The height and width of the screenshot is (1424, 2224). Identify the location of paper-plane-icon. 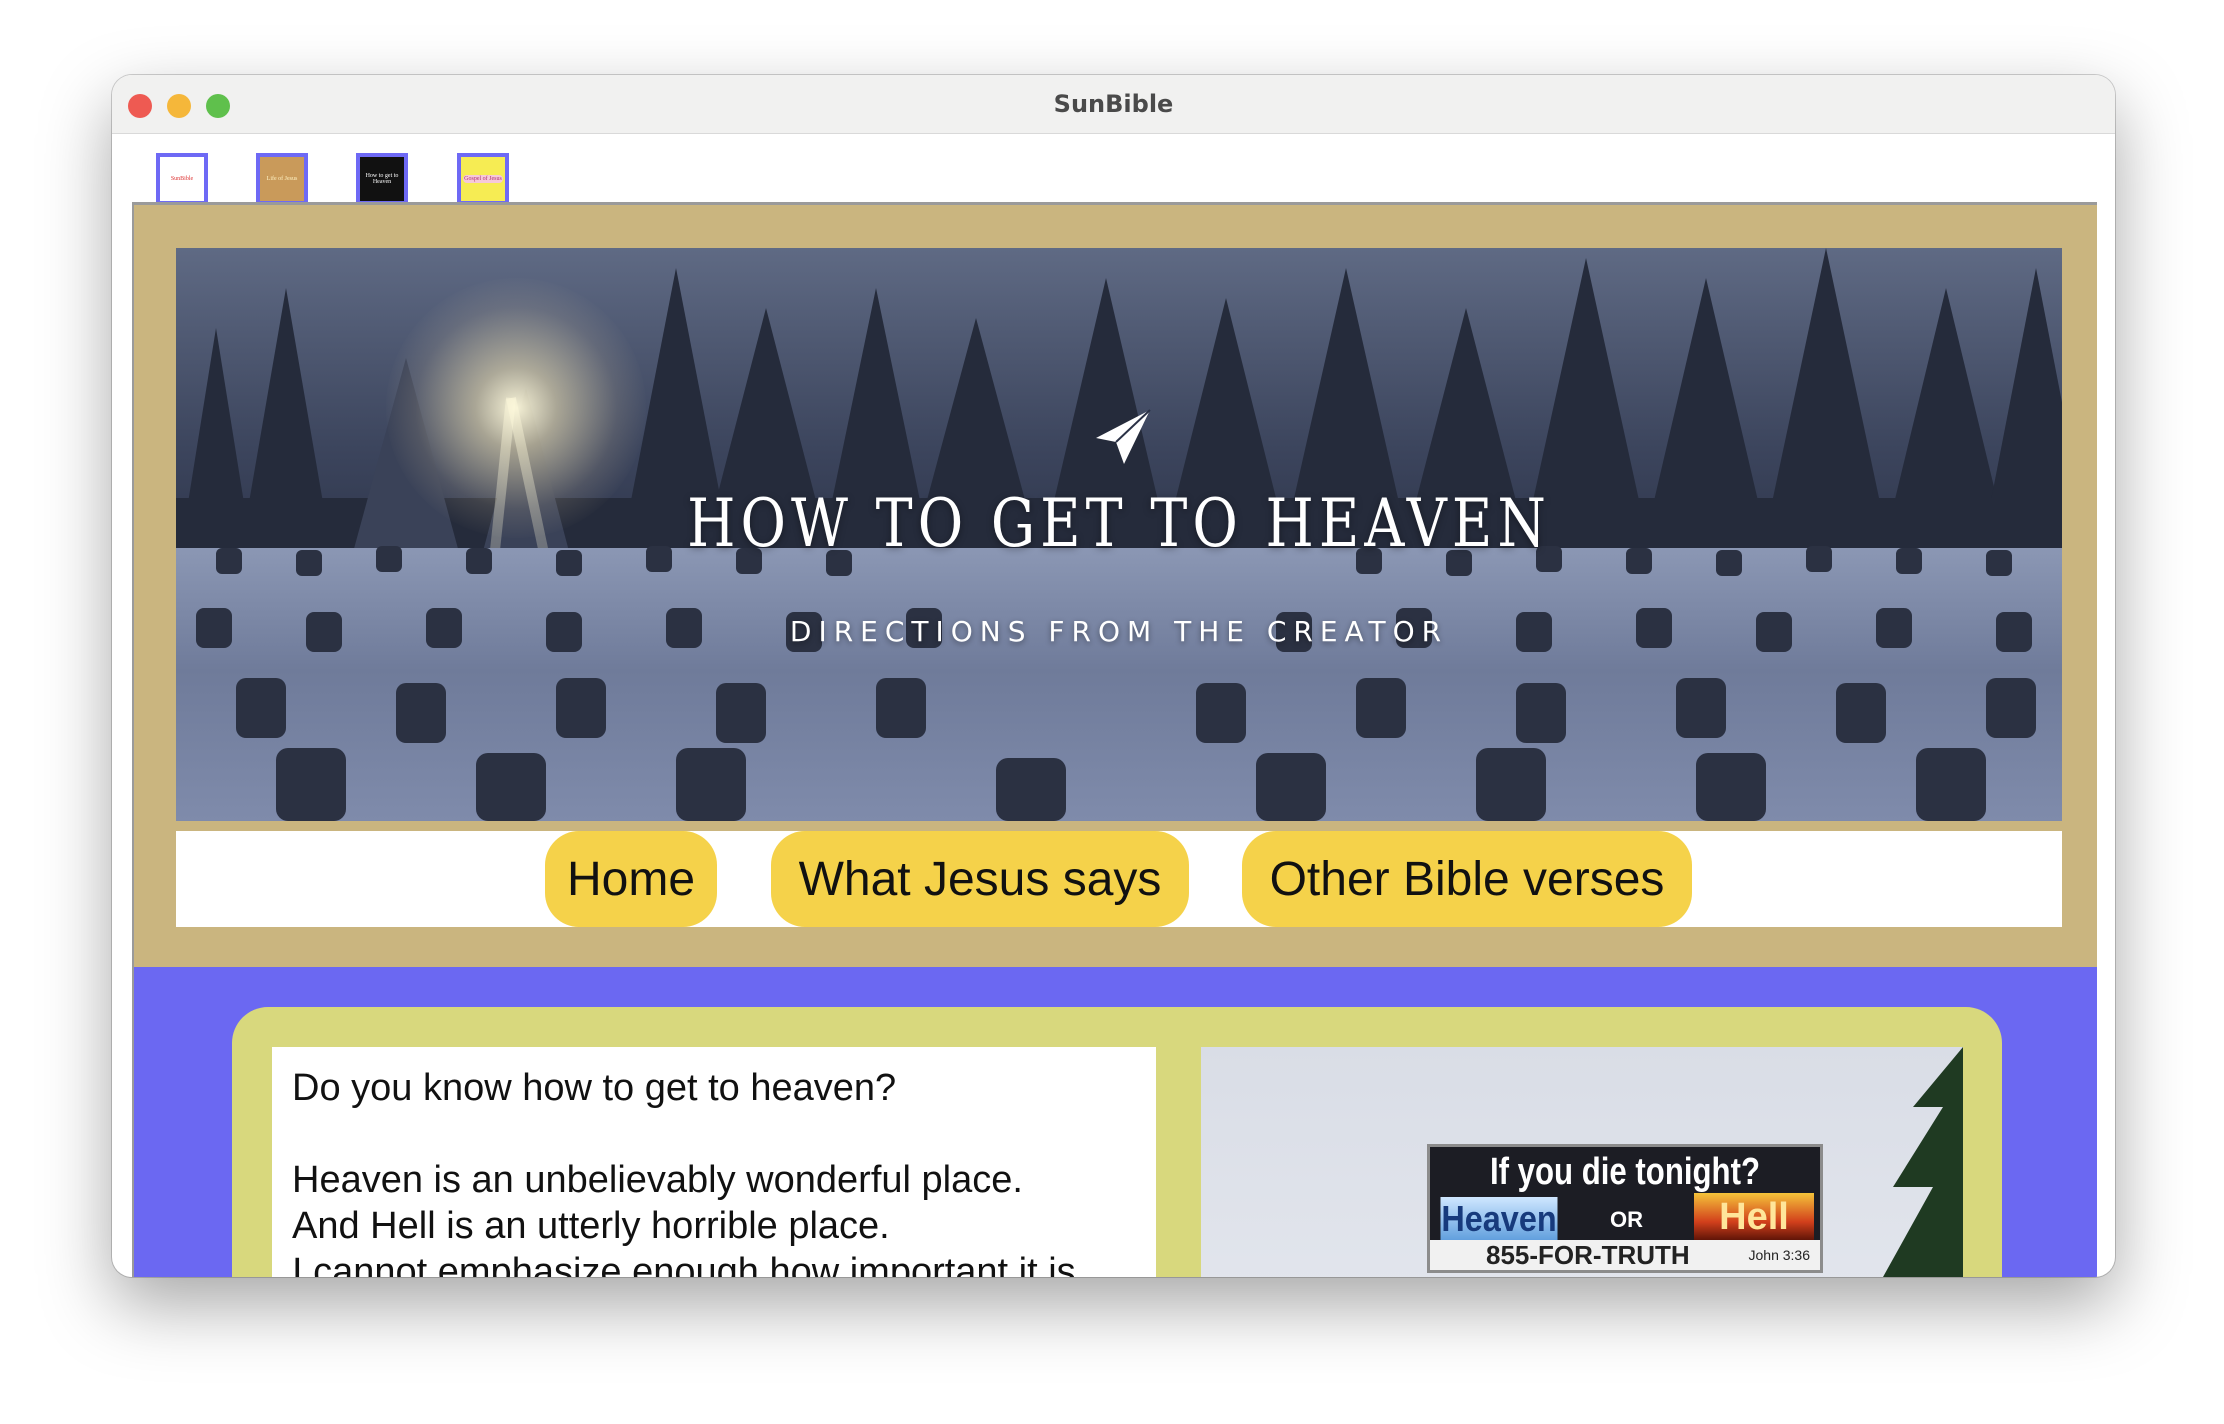
(1123, 436).